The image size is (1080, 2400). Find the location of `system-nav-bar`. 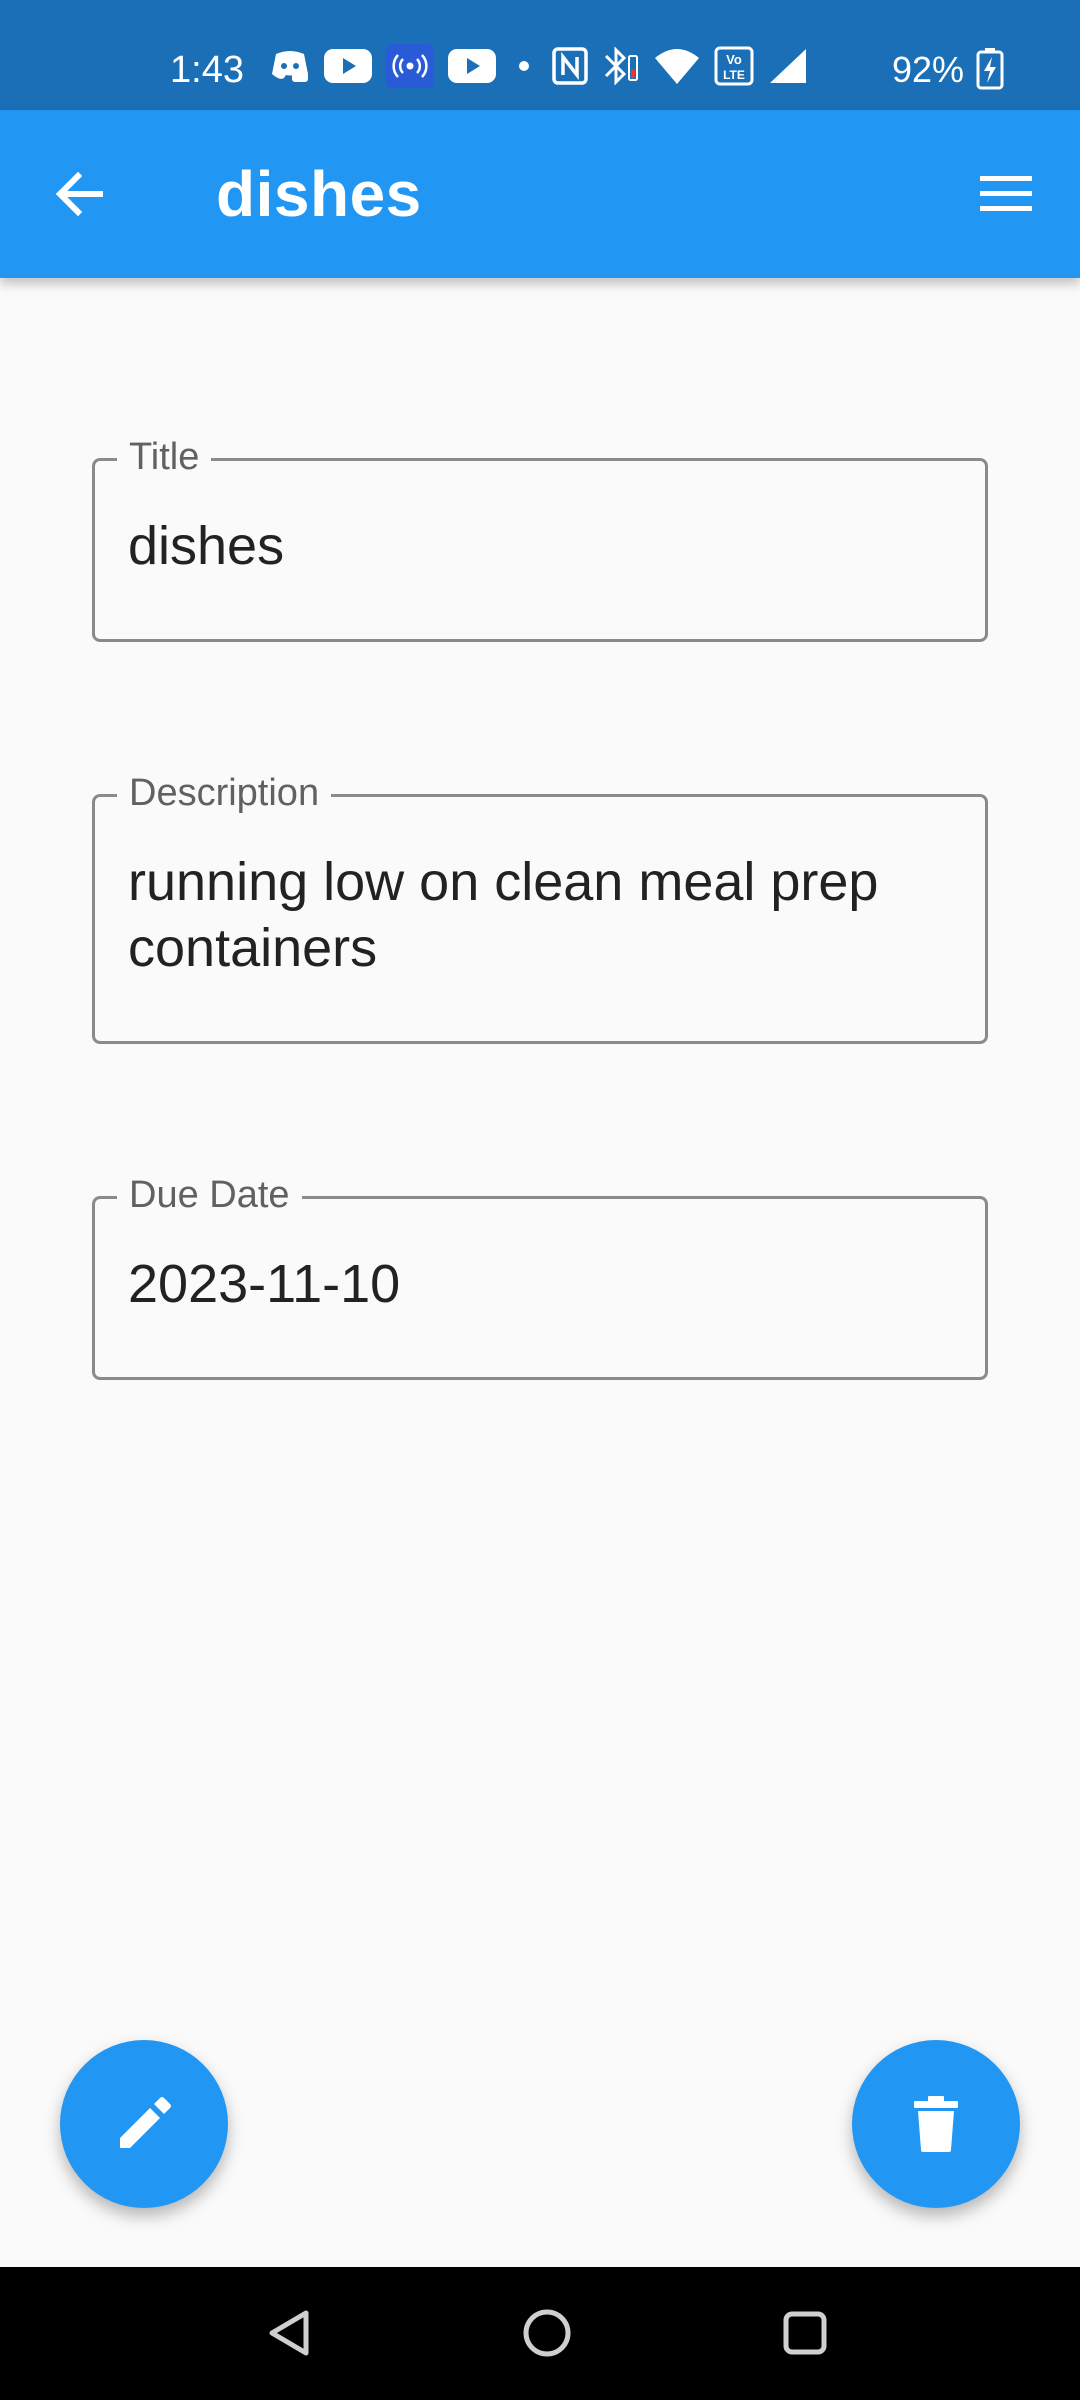

system-nav-bar is located at coordinates (540, 2333).